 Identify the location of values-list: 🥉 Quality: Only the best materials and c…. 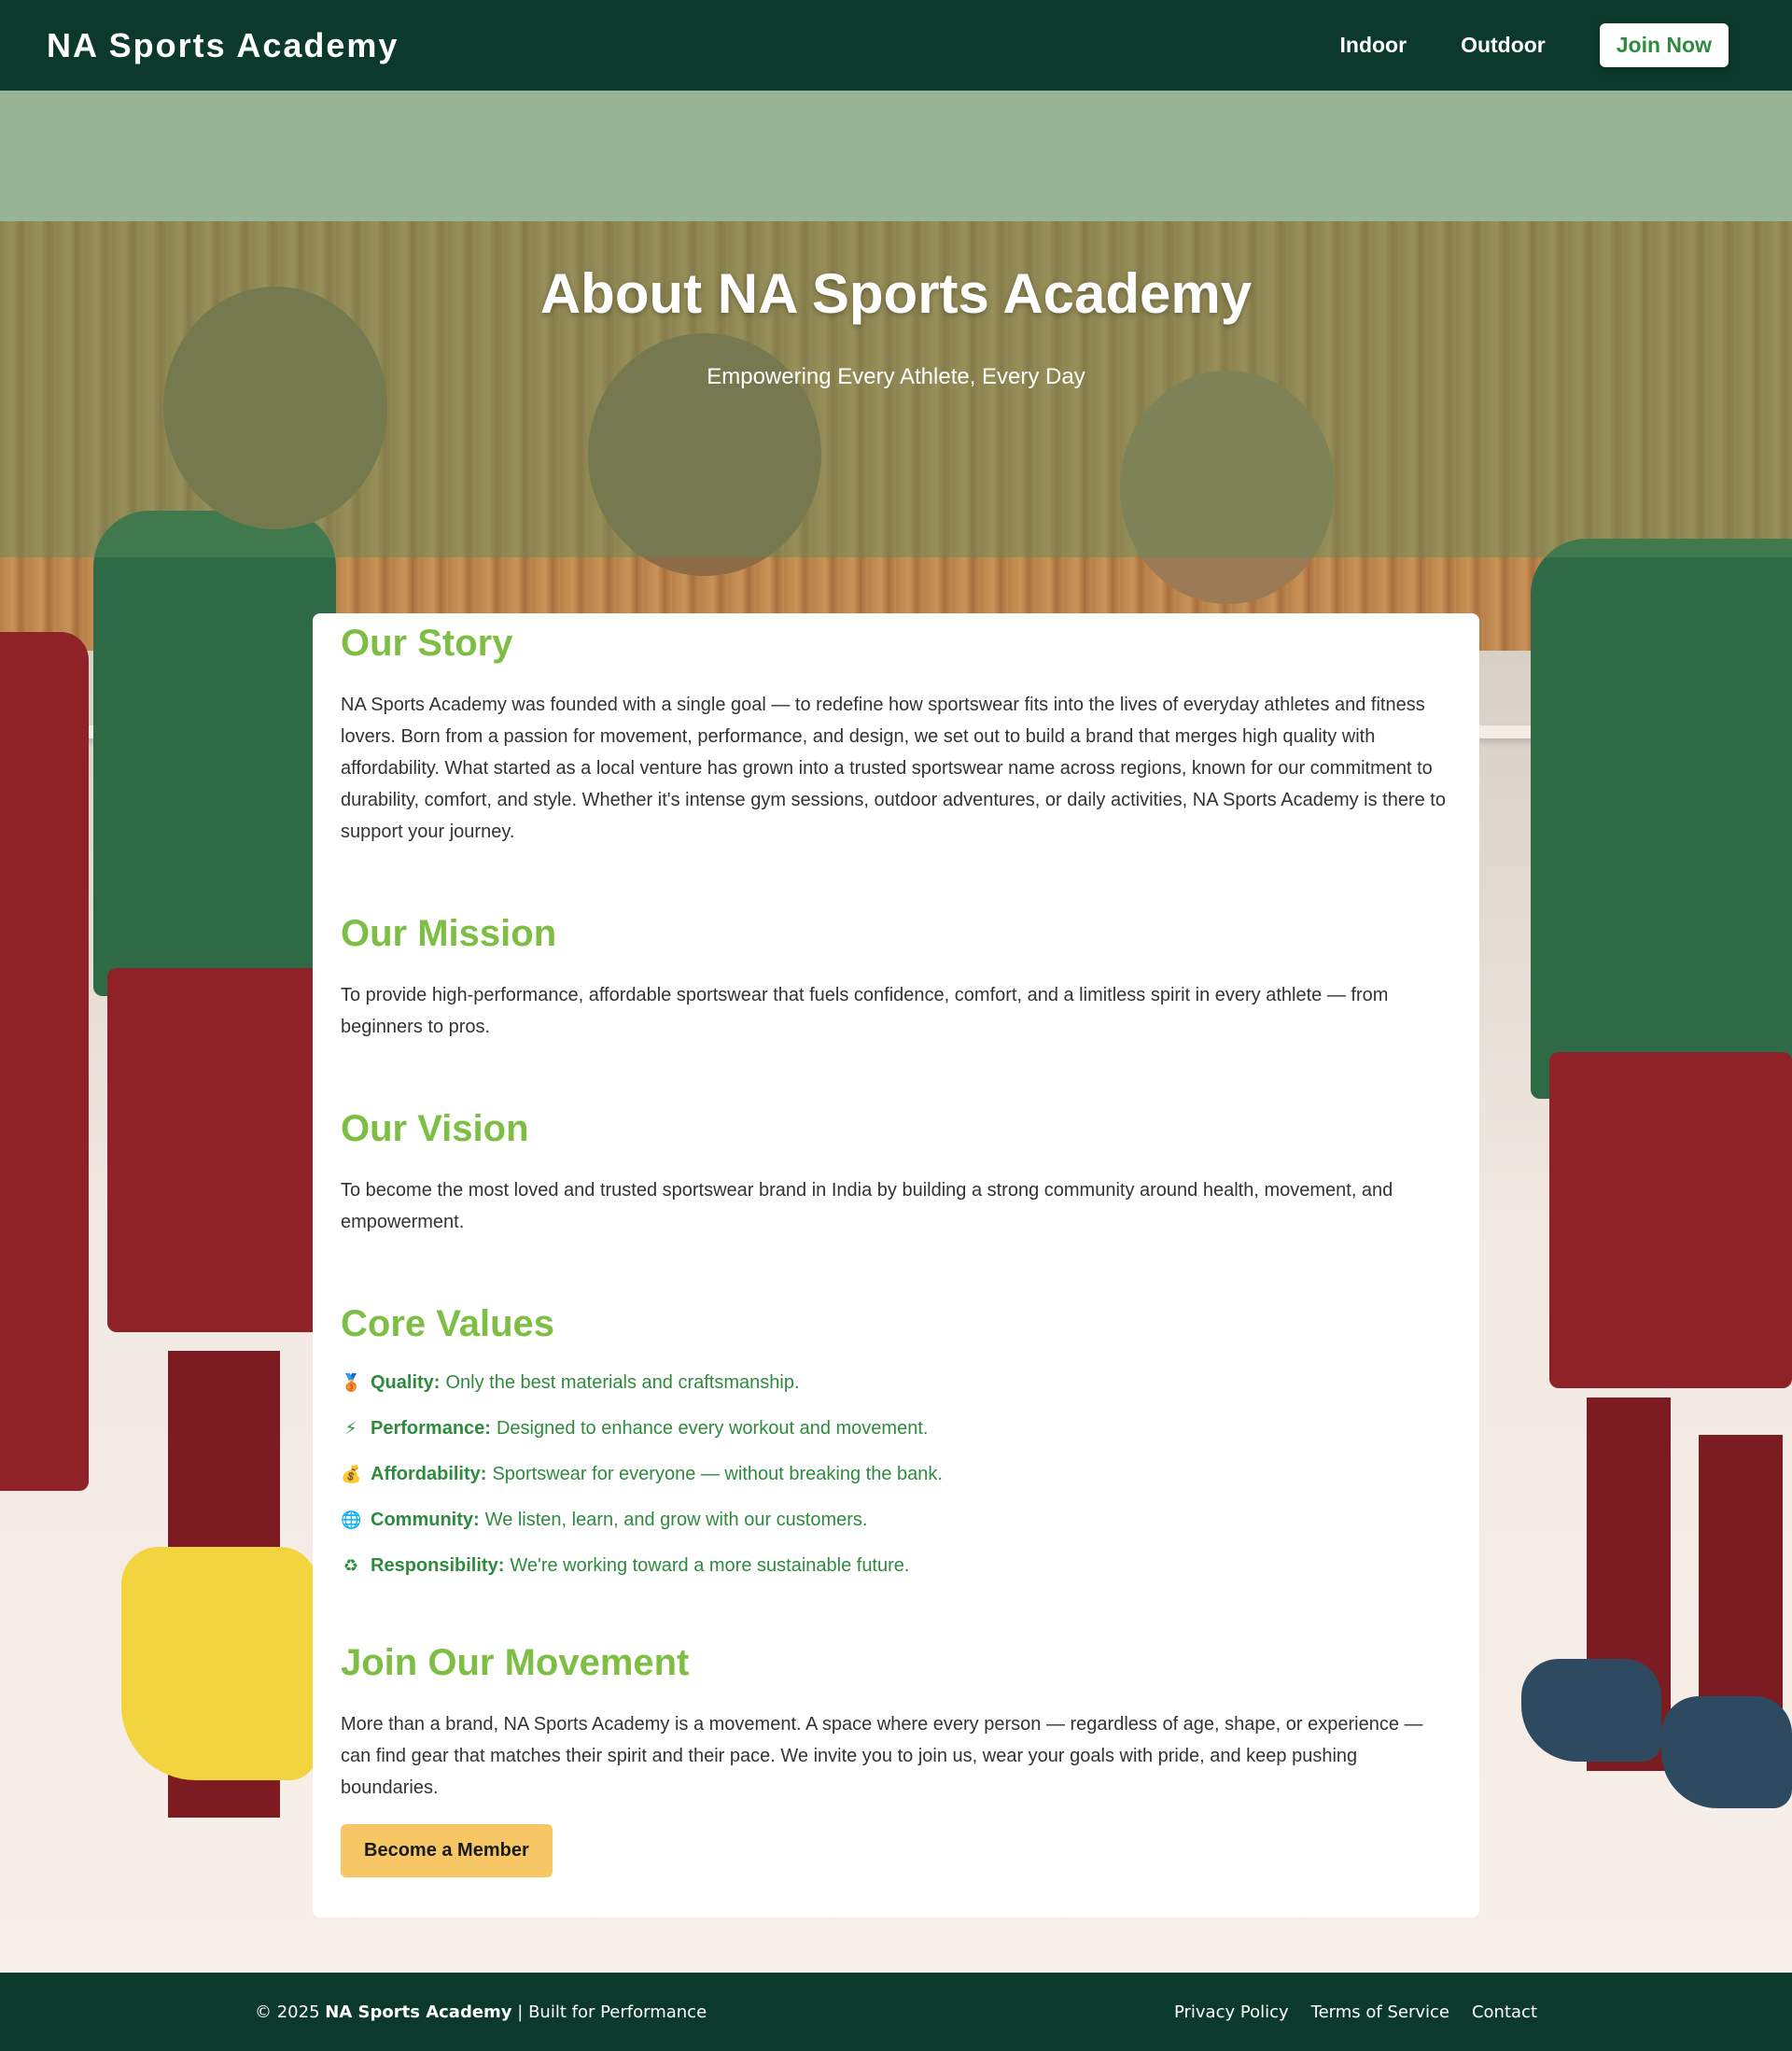
(896, 1474).